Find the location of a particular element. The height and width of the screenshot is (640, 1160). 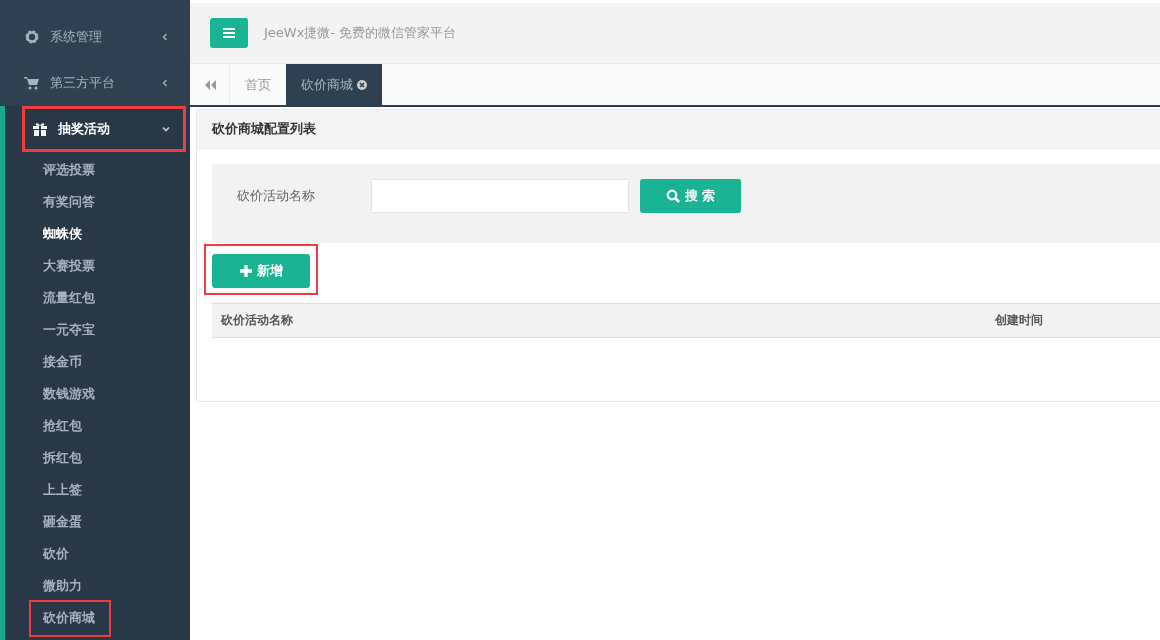

panel-title: 砍价商城配置列表 is located at coordinates (264, 129).